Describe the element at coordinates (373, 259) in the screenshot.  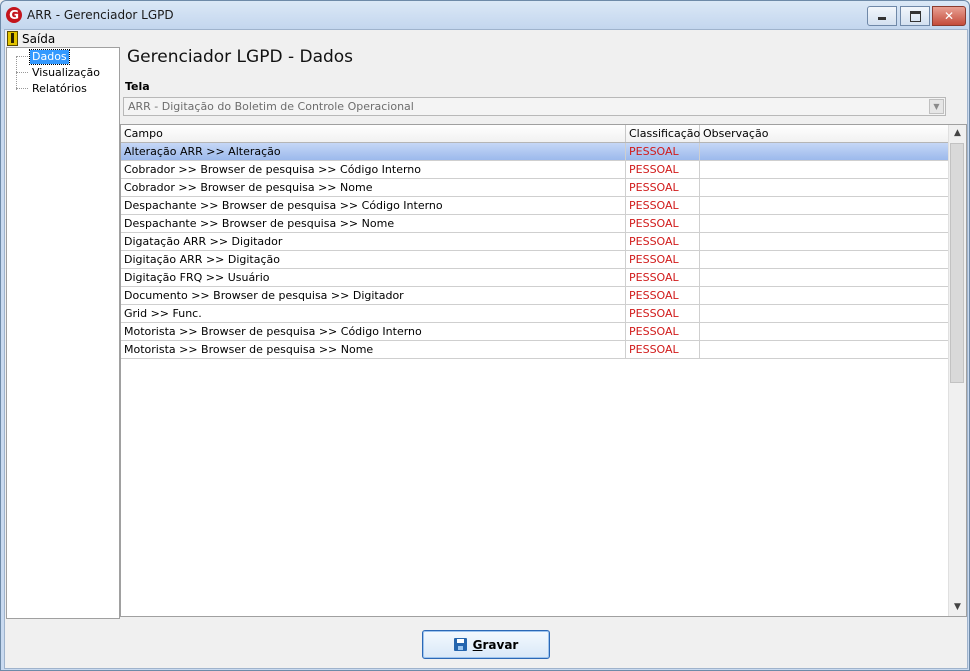
I see `cell-campo: Digitação ARR >> Digitação` at that location.